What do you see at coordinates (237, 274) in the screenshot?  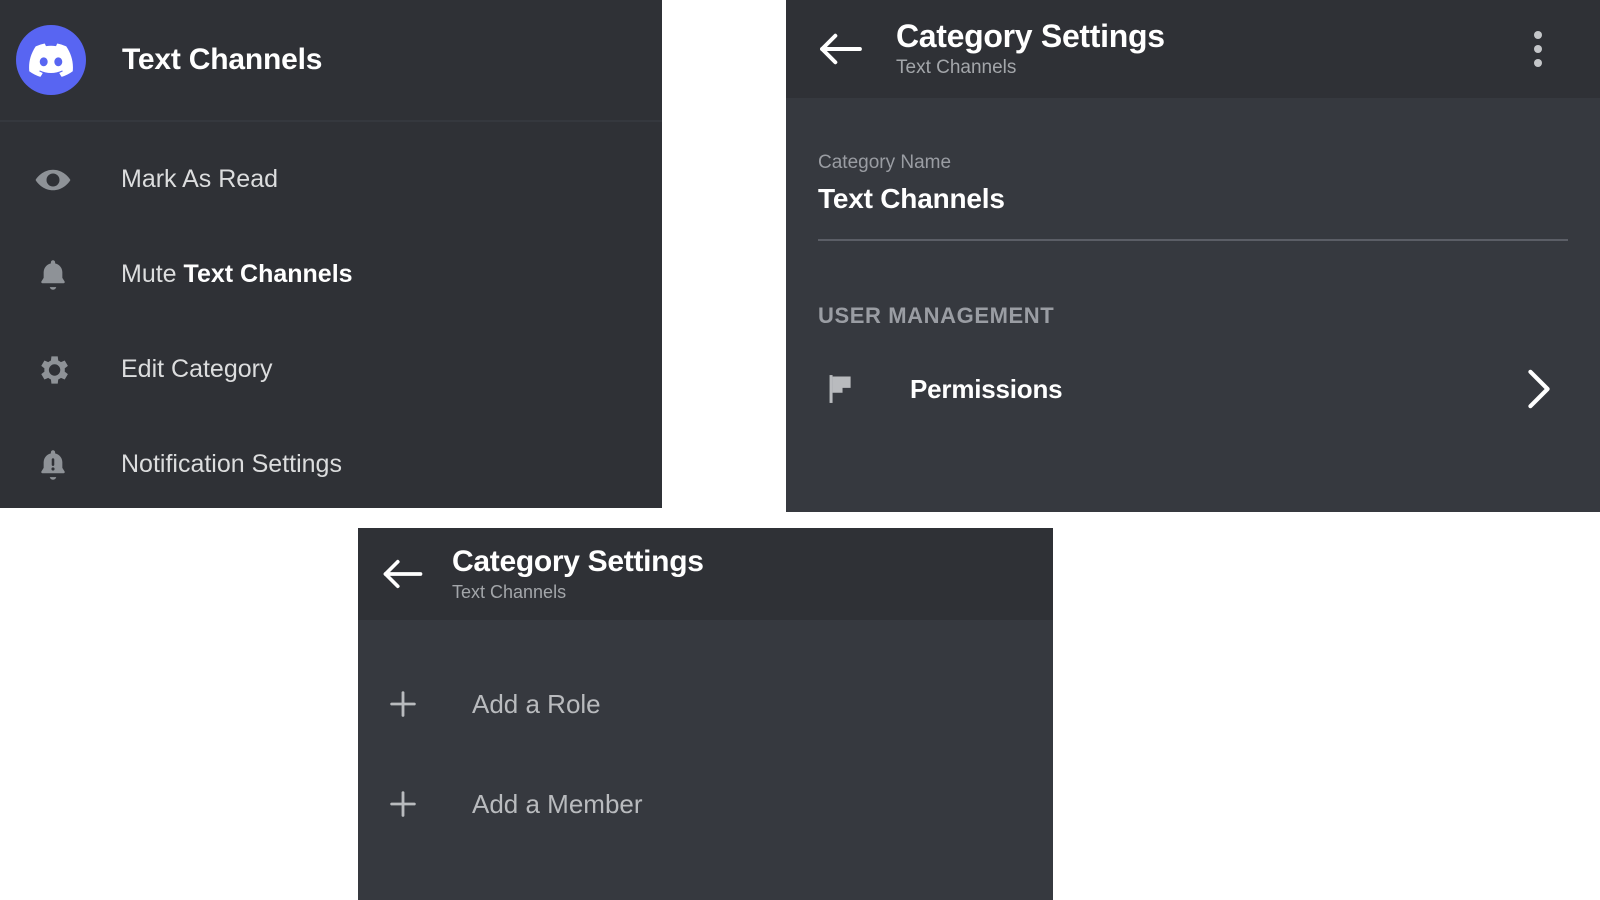 I see `context-menu-item-label: Mute Text Channels` at bounding box center [237, 274].